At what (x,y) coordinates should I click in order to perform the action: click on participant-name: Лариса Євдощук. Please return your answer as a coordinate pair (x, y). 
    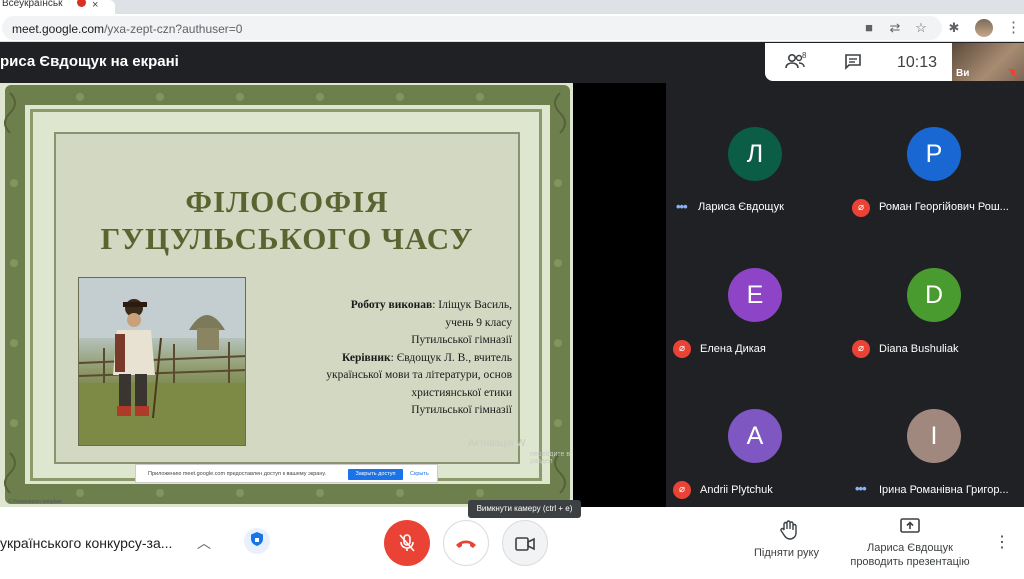
    Looking at the image, I should click on (741, 207).